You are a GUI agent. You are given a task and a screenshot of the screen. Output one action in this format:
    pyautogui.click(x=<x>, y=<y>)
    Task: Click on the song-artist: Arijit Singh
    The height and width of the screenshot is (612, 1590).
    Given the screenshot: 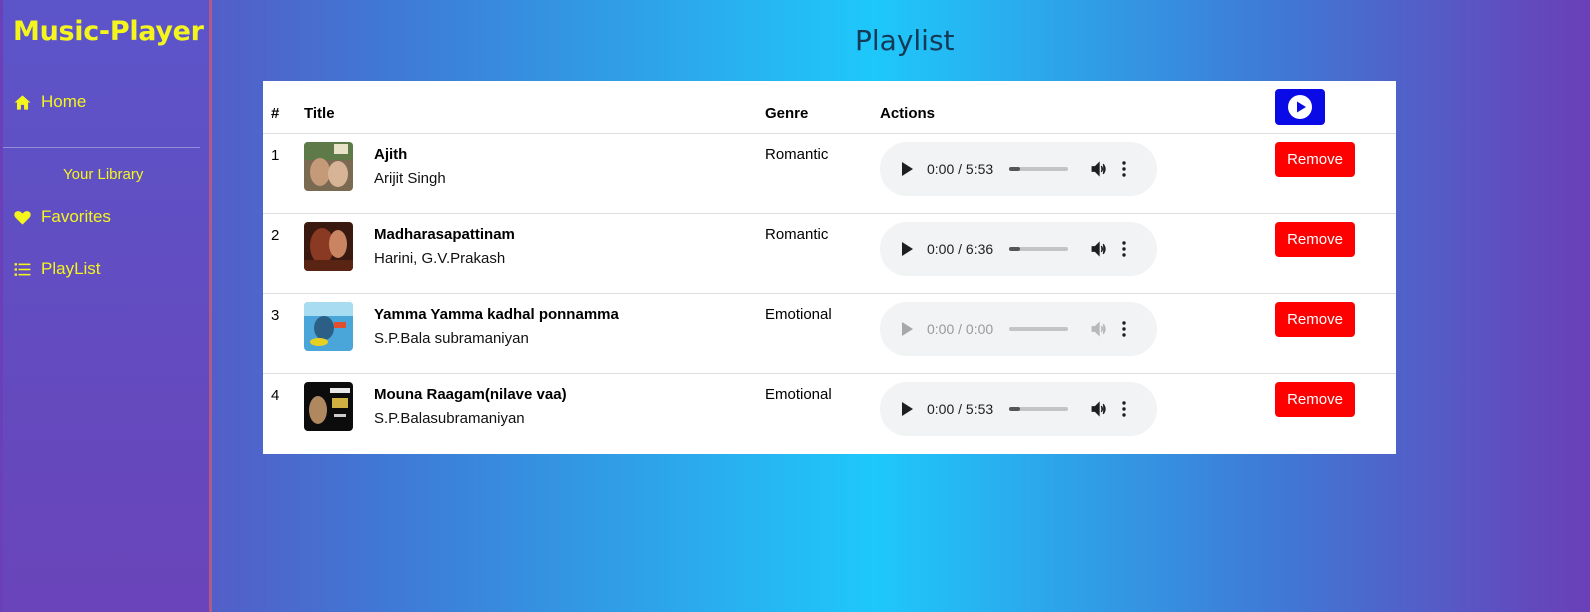 What is the action you would take?
    pyautogui.click(x=410, y=178)
    